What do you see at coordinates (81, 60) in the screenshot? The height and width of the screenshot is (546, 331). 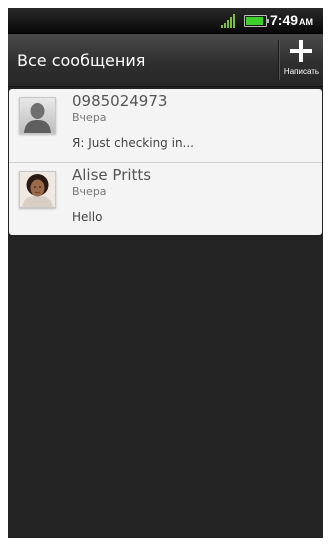 I see `page-title: Все сообщения` at bounding box center [81, 60].